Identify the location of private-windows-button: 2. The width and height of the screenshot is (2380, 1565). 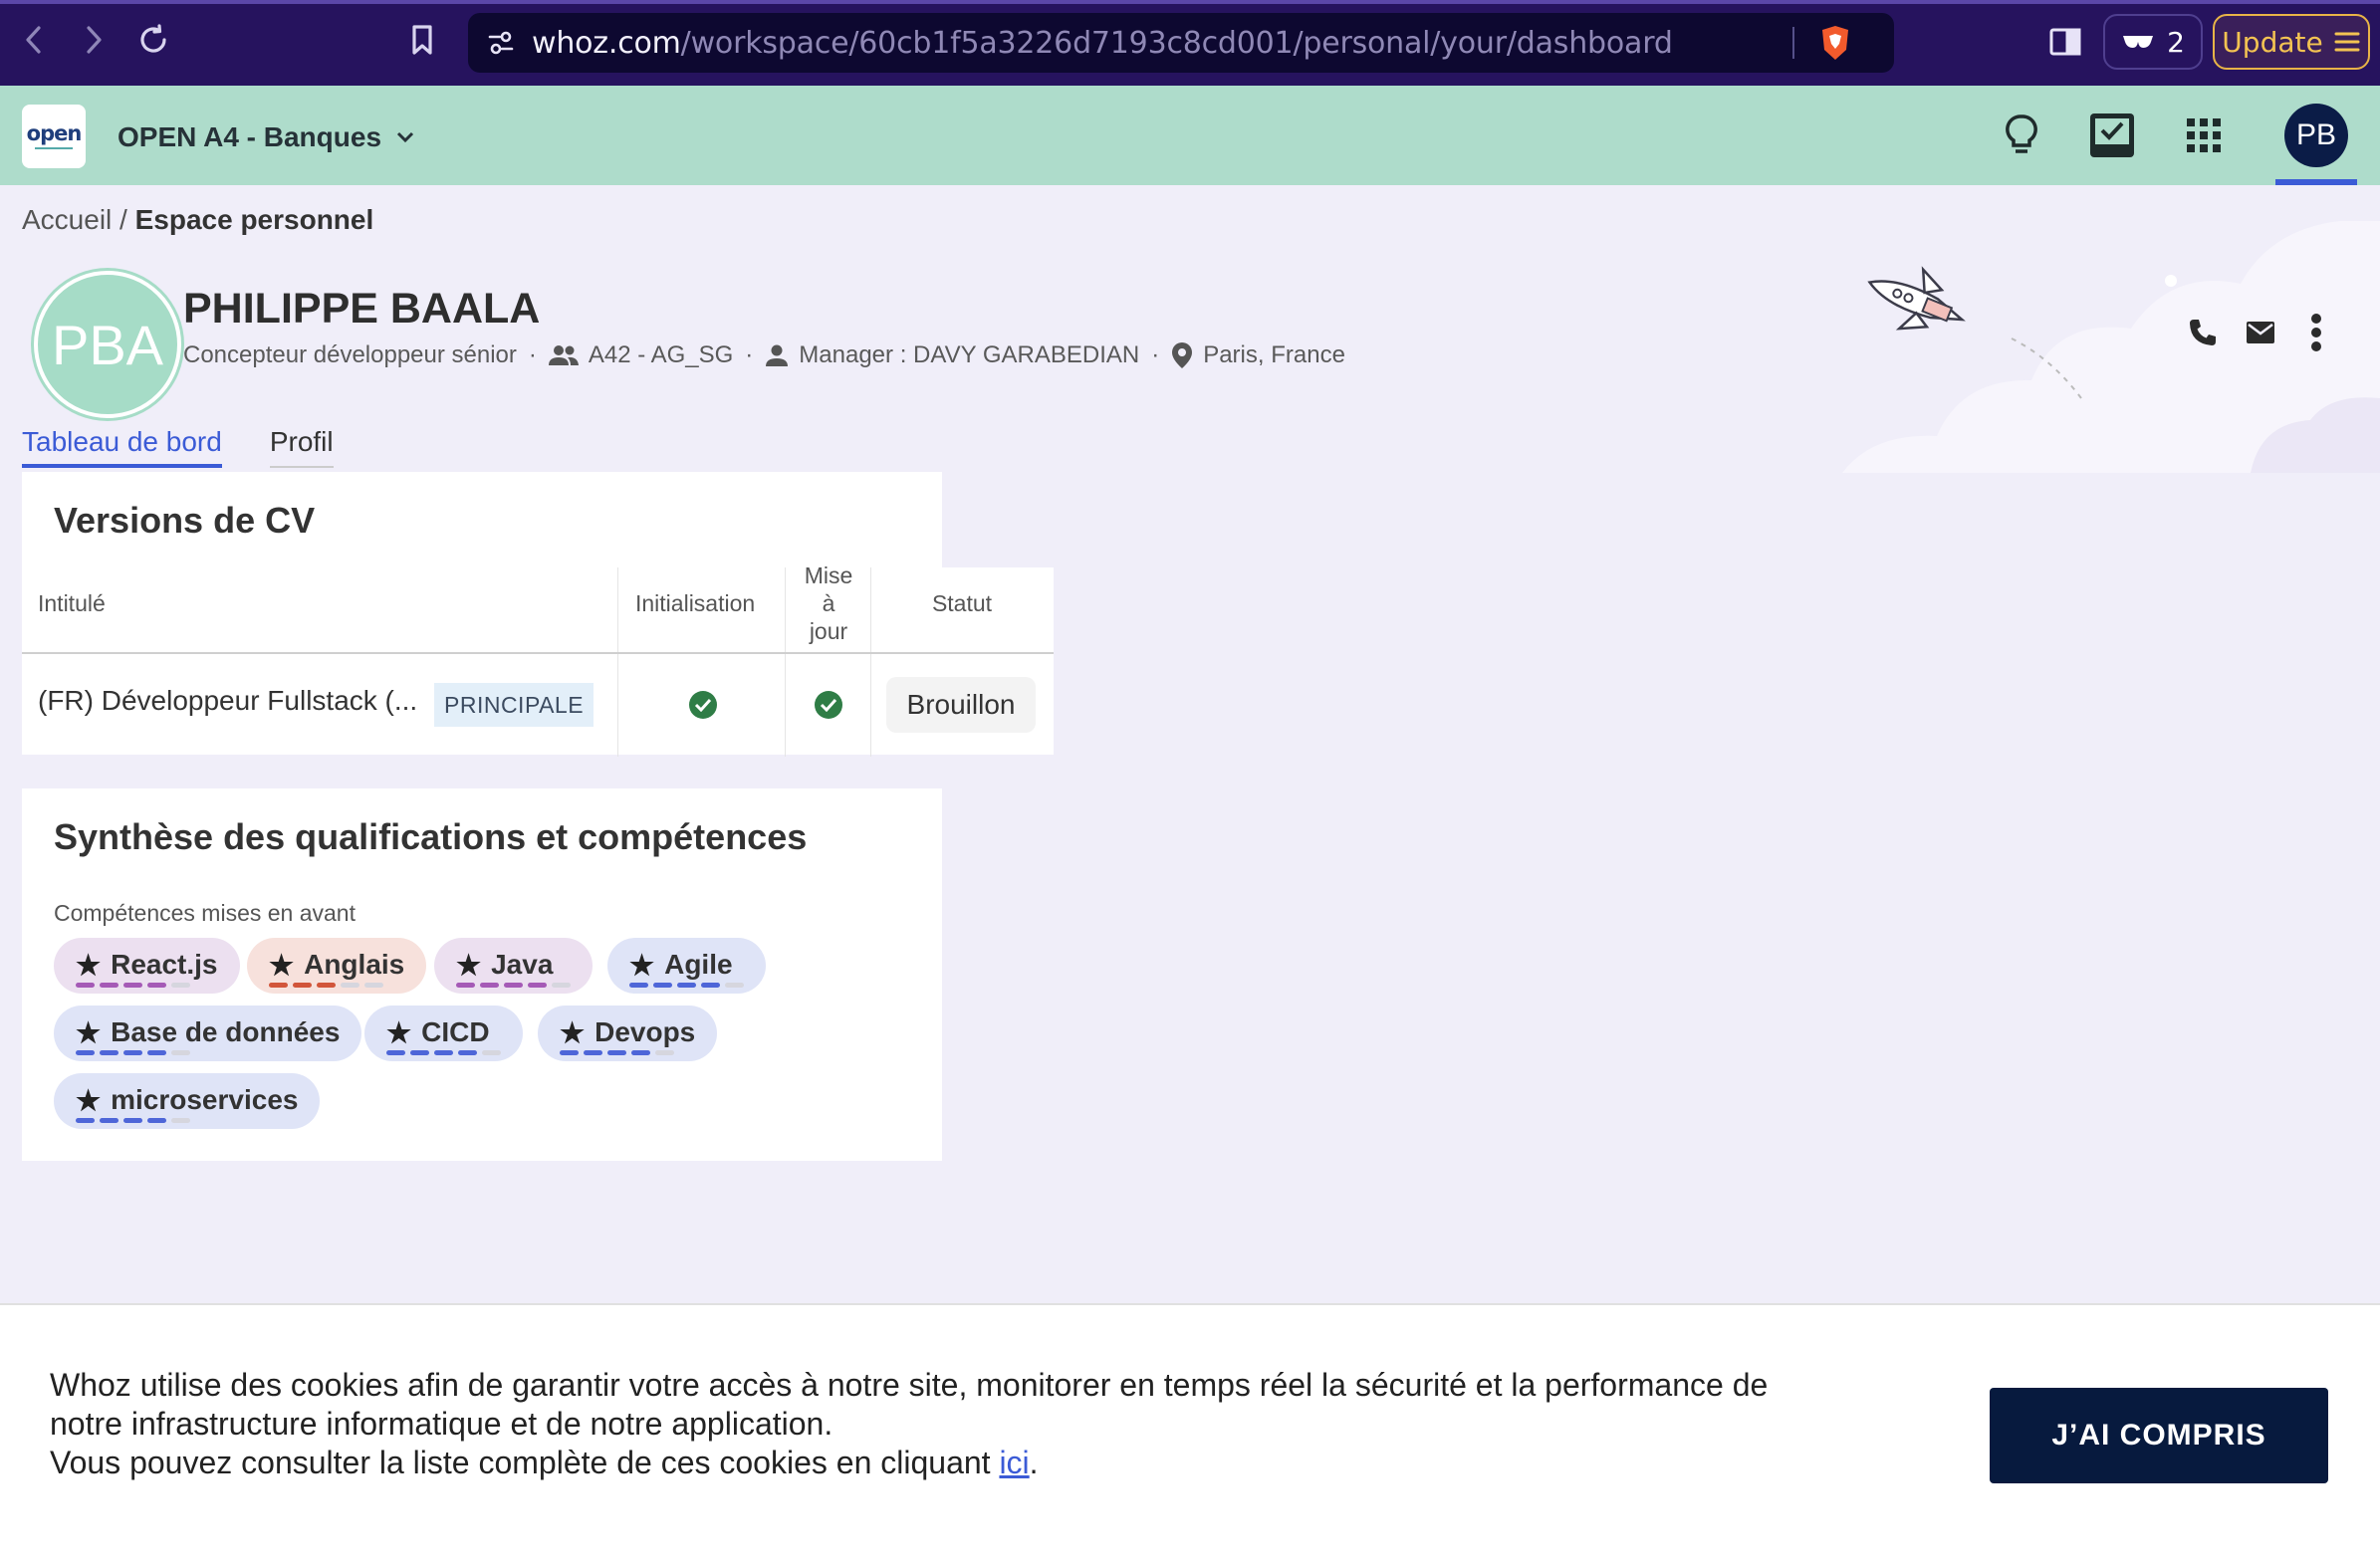
(2153, 42).